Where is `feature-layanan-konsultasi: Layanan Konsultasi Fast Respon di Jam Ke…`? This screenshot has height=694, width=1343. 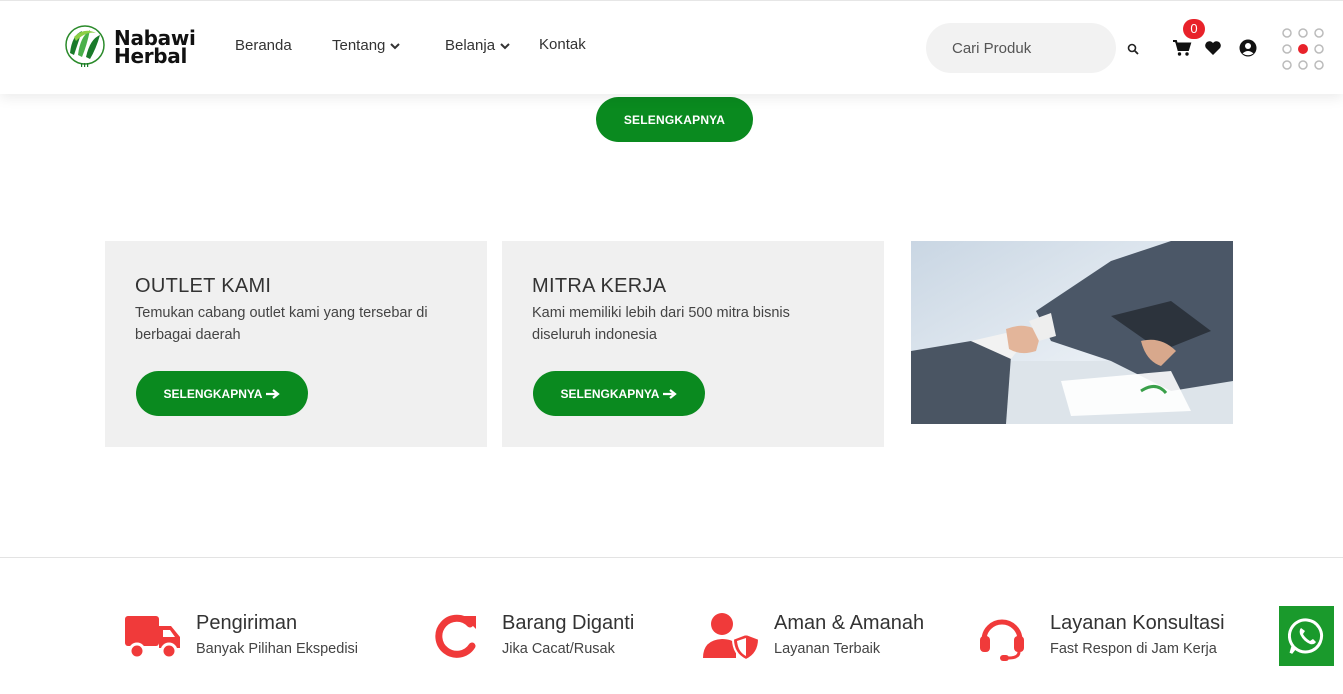 feature-layanan-konsultasi: Layanan Konsultasi Fast Respon di Jam Ke… is located at coordinates (1101, 636).